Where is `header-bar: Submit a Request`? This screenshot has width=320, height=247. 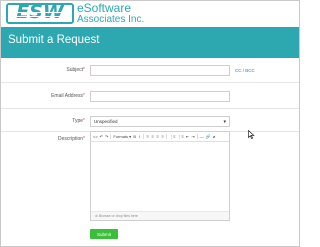
header-bar: Submit a Request is located at coordinates (150, 42).